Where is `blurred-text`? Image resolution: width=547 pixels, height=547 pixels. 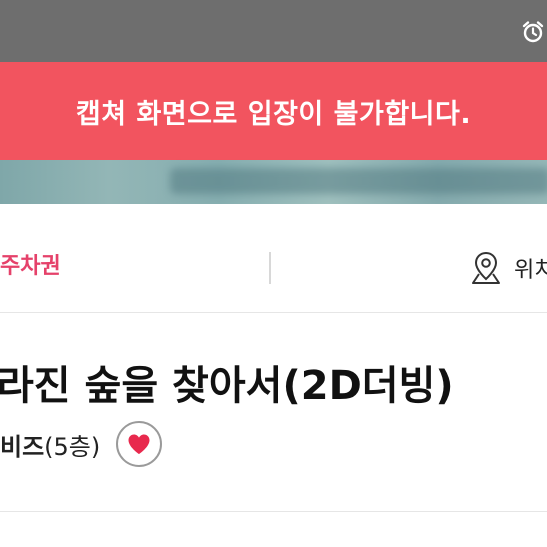
blurred-text is located at coordinates (358, 181).